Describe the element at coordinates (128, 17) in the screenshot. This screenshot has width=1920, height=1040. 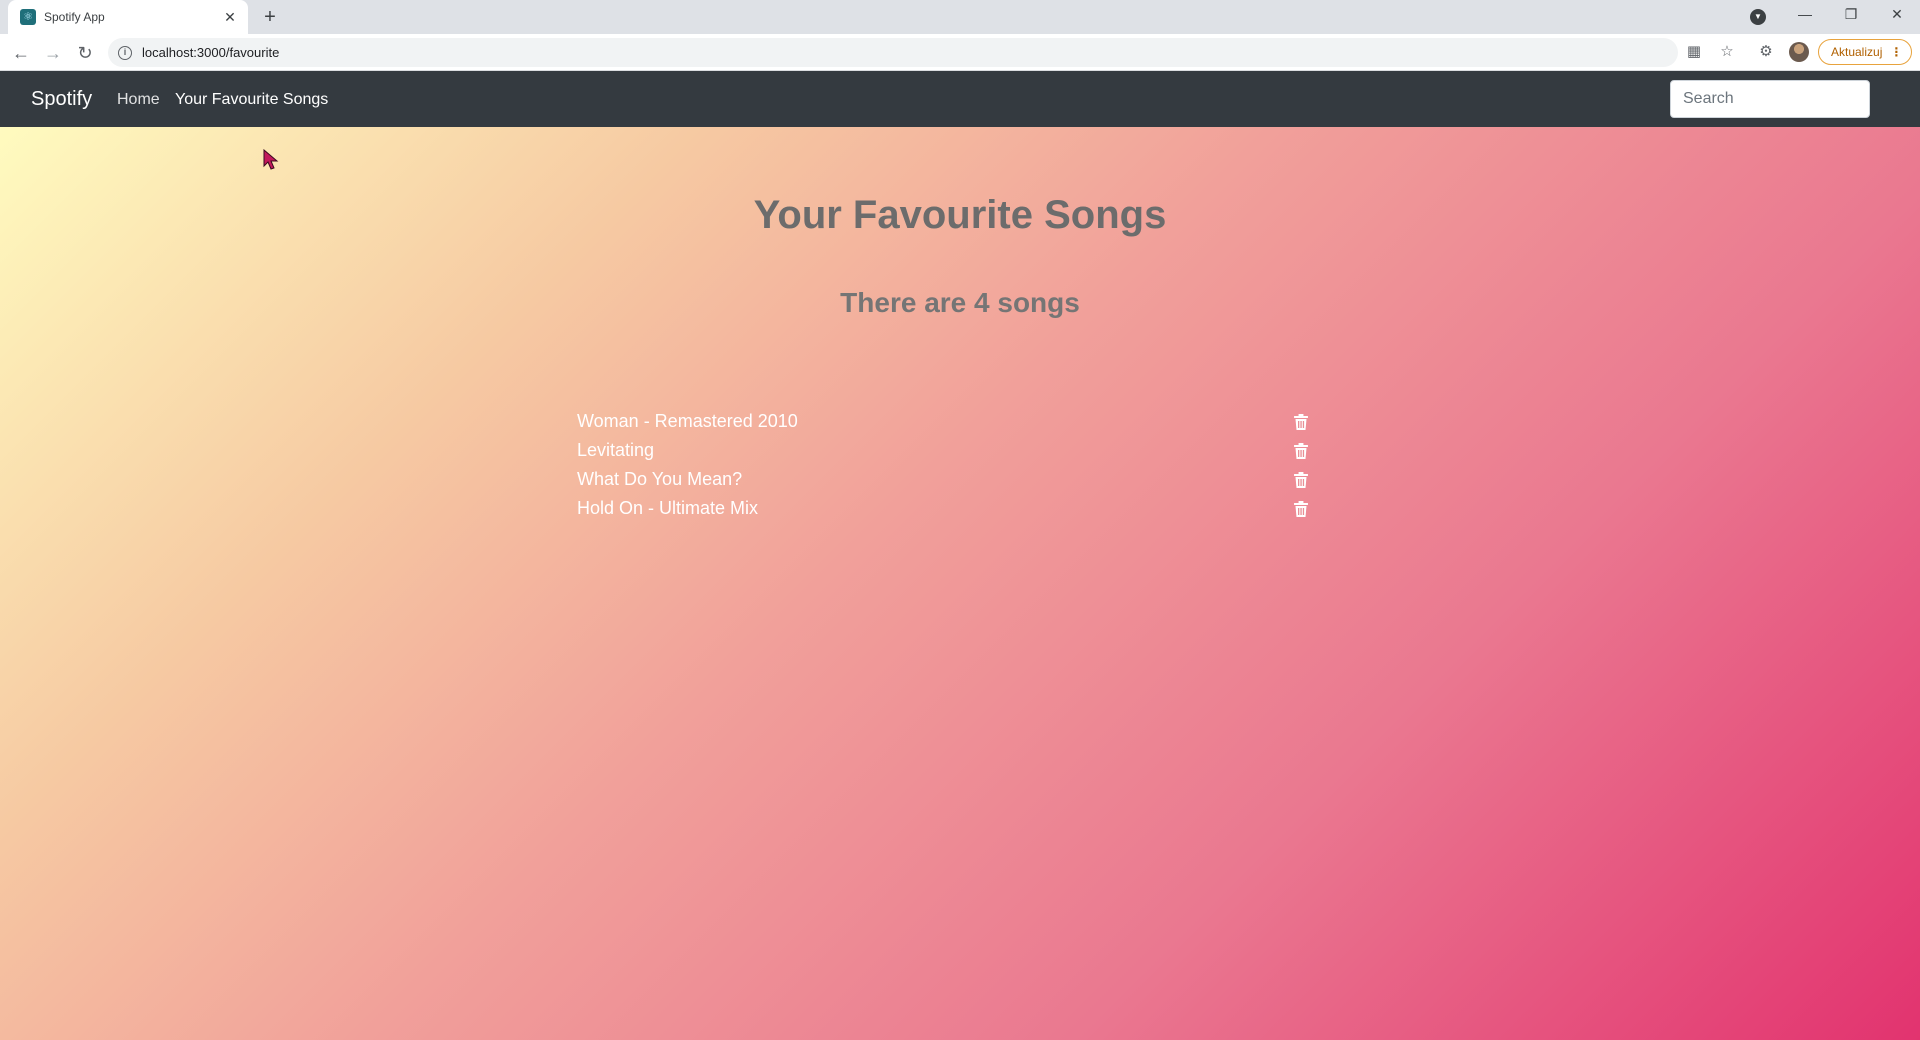
I see `browser-tab: ⚛ Spotify App ✕` at that location.